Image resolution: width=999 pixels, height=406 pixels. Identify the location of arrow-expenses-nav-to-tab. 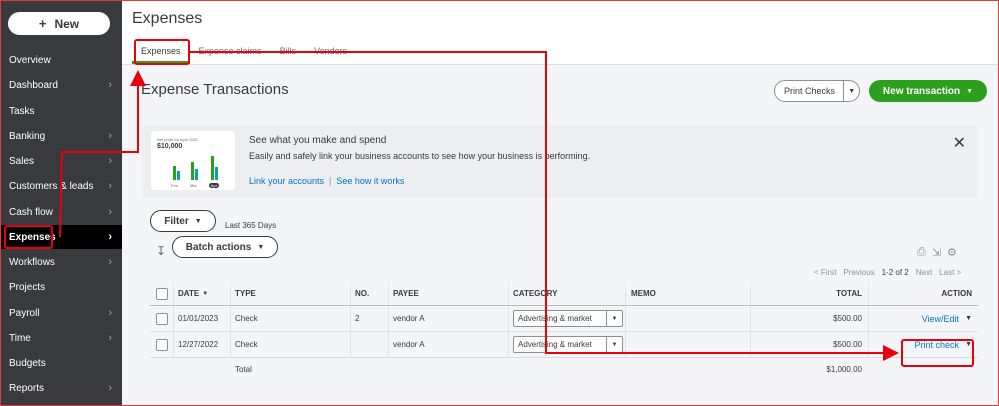
(102, 154).